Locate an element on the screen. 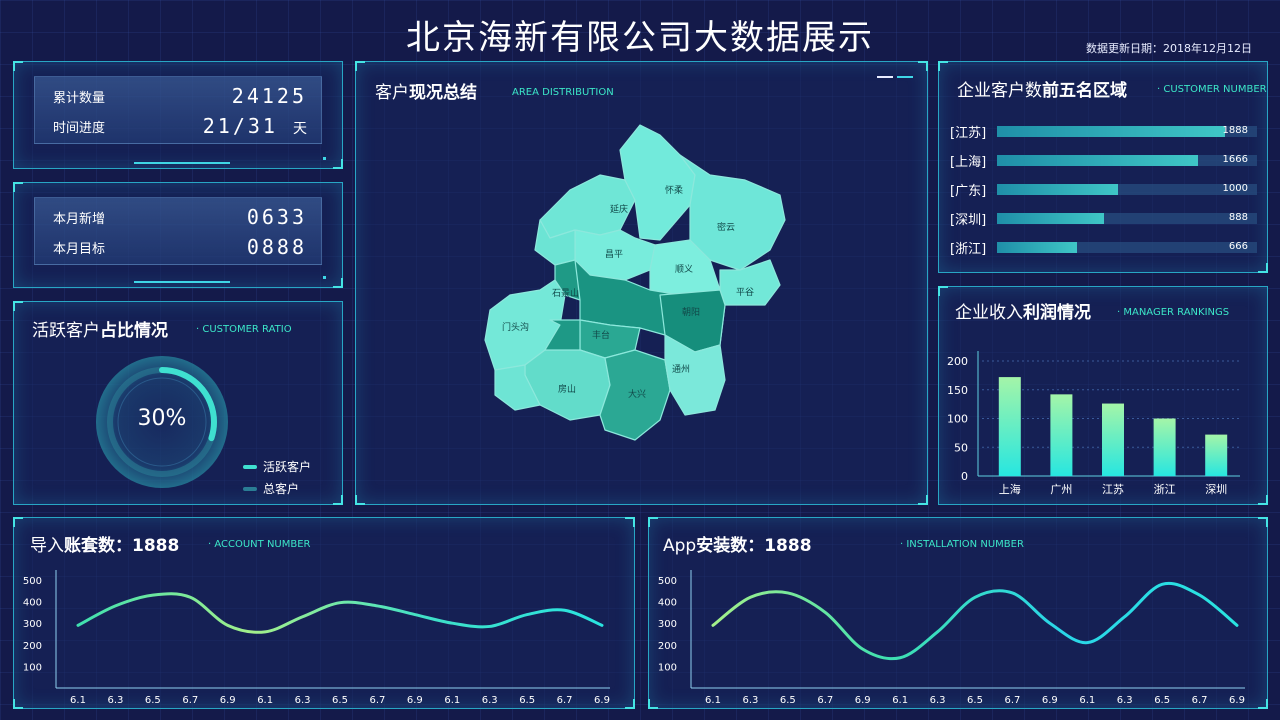 This screenshot has height=720, width=1280. monthly-new-label: 本月新增 is located at coordinates (79, 219).